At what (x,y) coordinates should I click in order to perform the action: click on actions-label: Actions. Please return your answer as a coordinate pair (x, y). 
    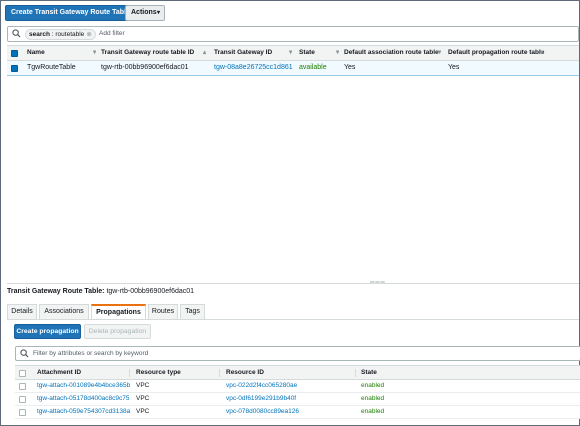
    Looking at the image, I should click on (144, 12).